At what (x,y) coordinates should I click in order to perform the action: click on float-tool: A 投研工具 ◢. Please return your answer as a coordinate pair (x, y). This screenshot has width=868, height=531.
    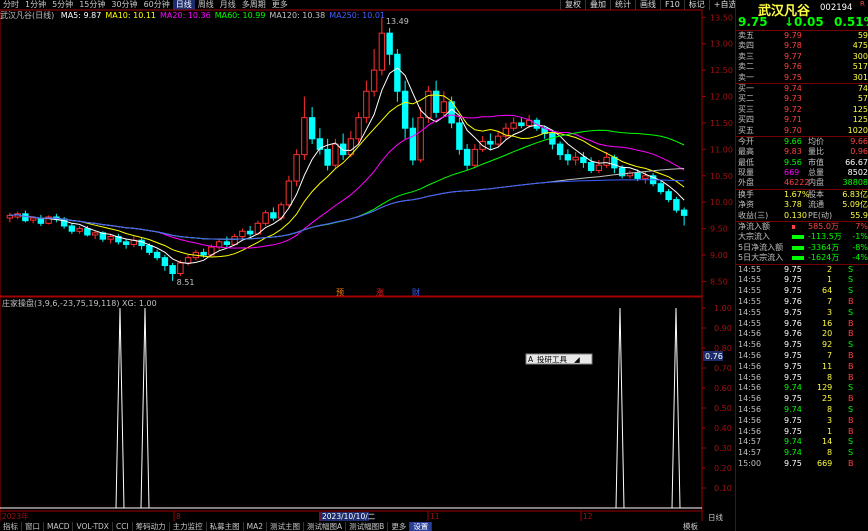
    Looking at the image, I should click on (559, 359).